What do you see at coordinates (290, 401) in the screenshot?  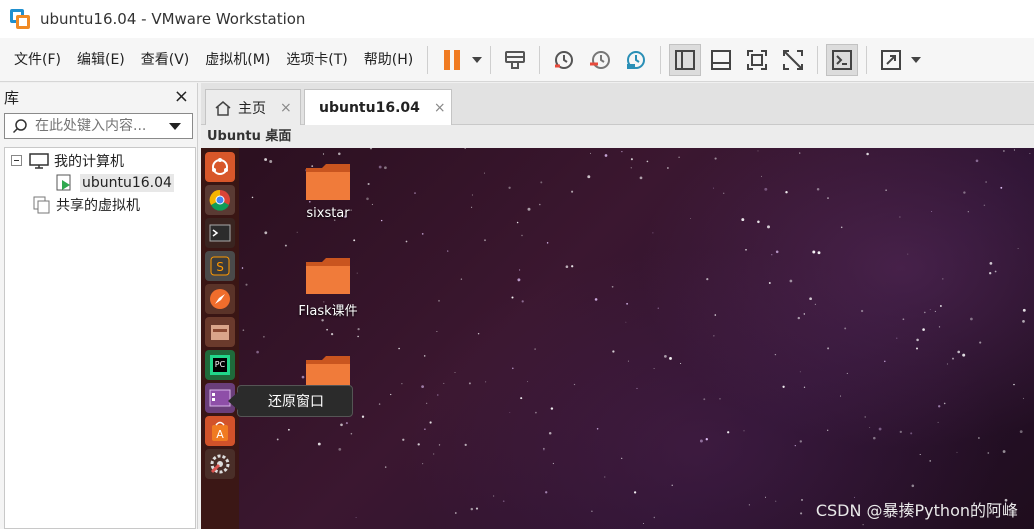 I see `launcher-tooltip: 还原窗口` at bounding box center [290, 401].